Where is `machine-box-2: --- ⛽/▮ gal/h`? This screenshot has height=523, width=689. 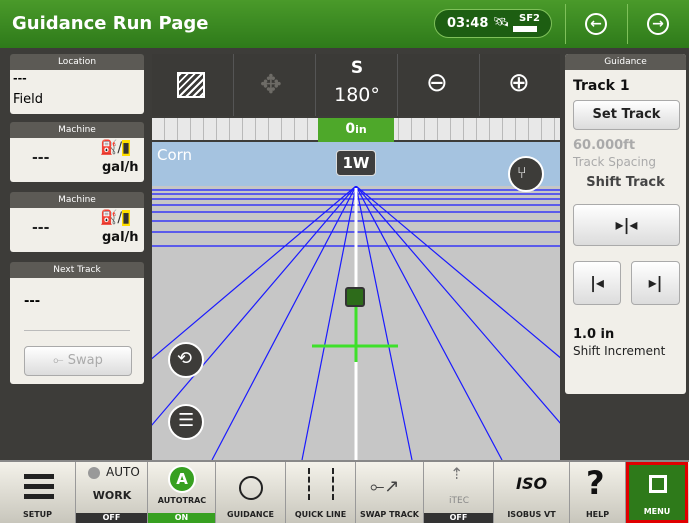
machine-box-2: --- ⛽/▮ gal/h is located at coordinates (77, 230).